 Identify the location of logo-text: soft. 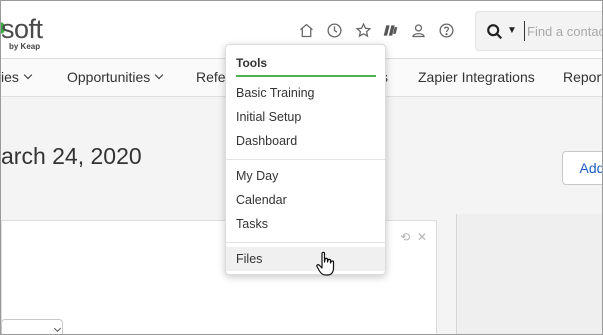
(22, 29).